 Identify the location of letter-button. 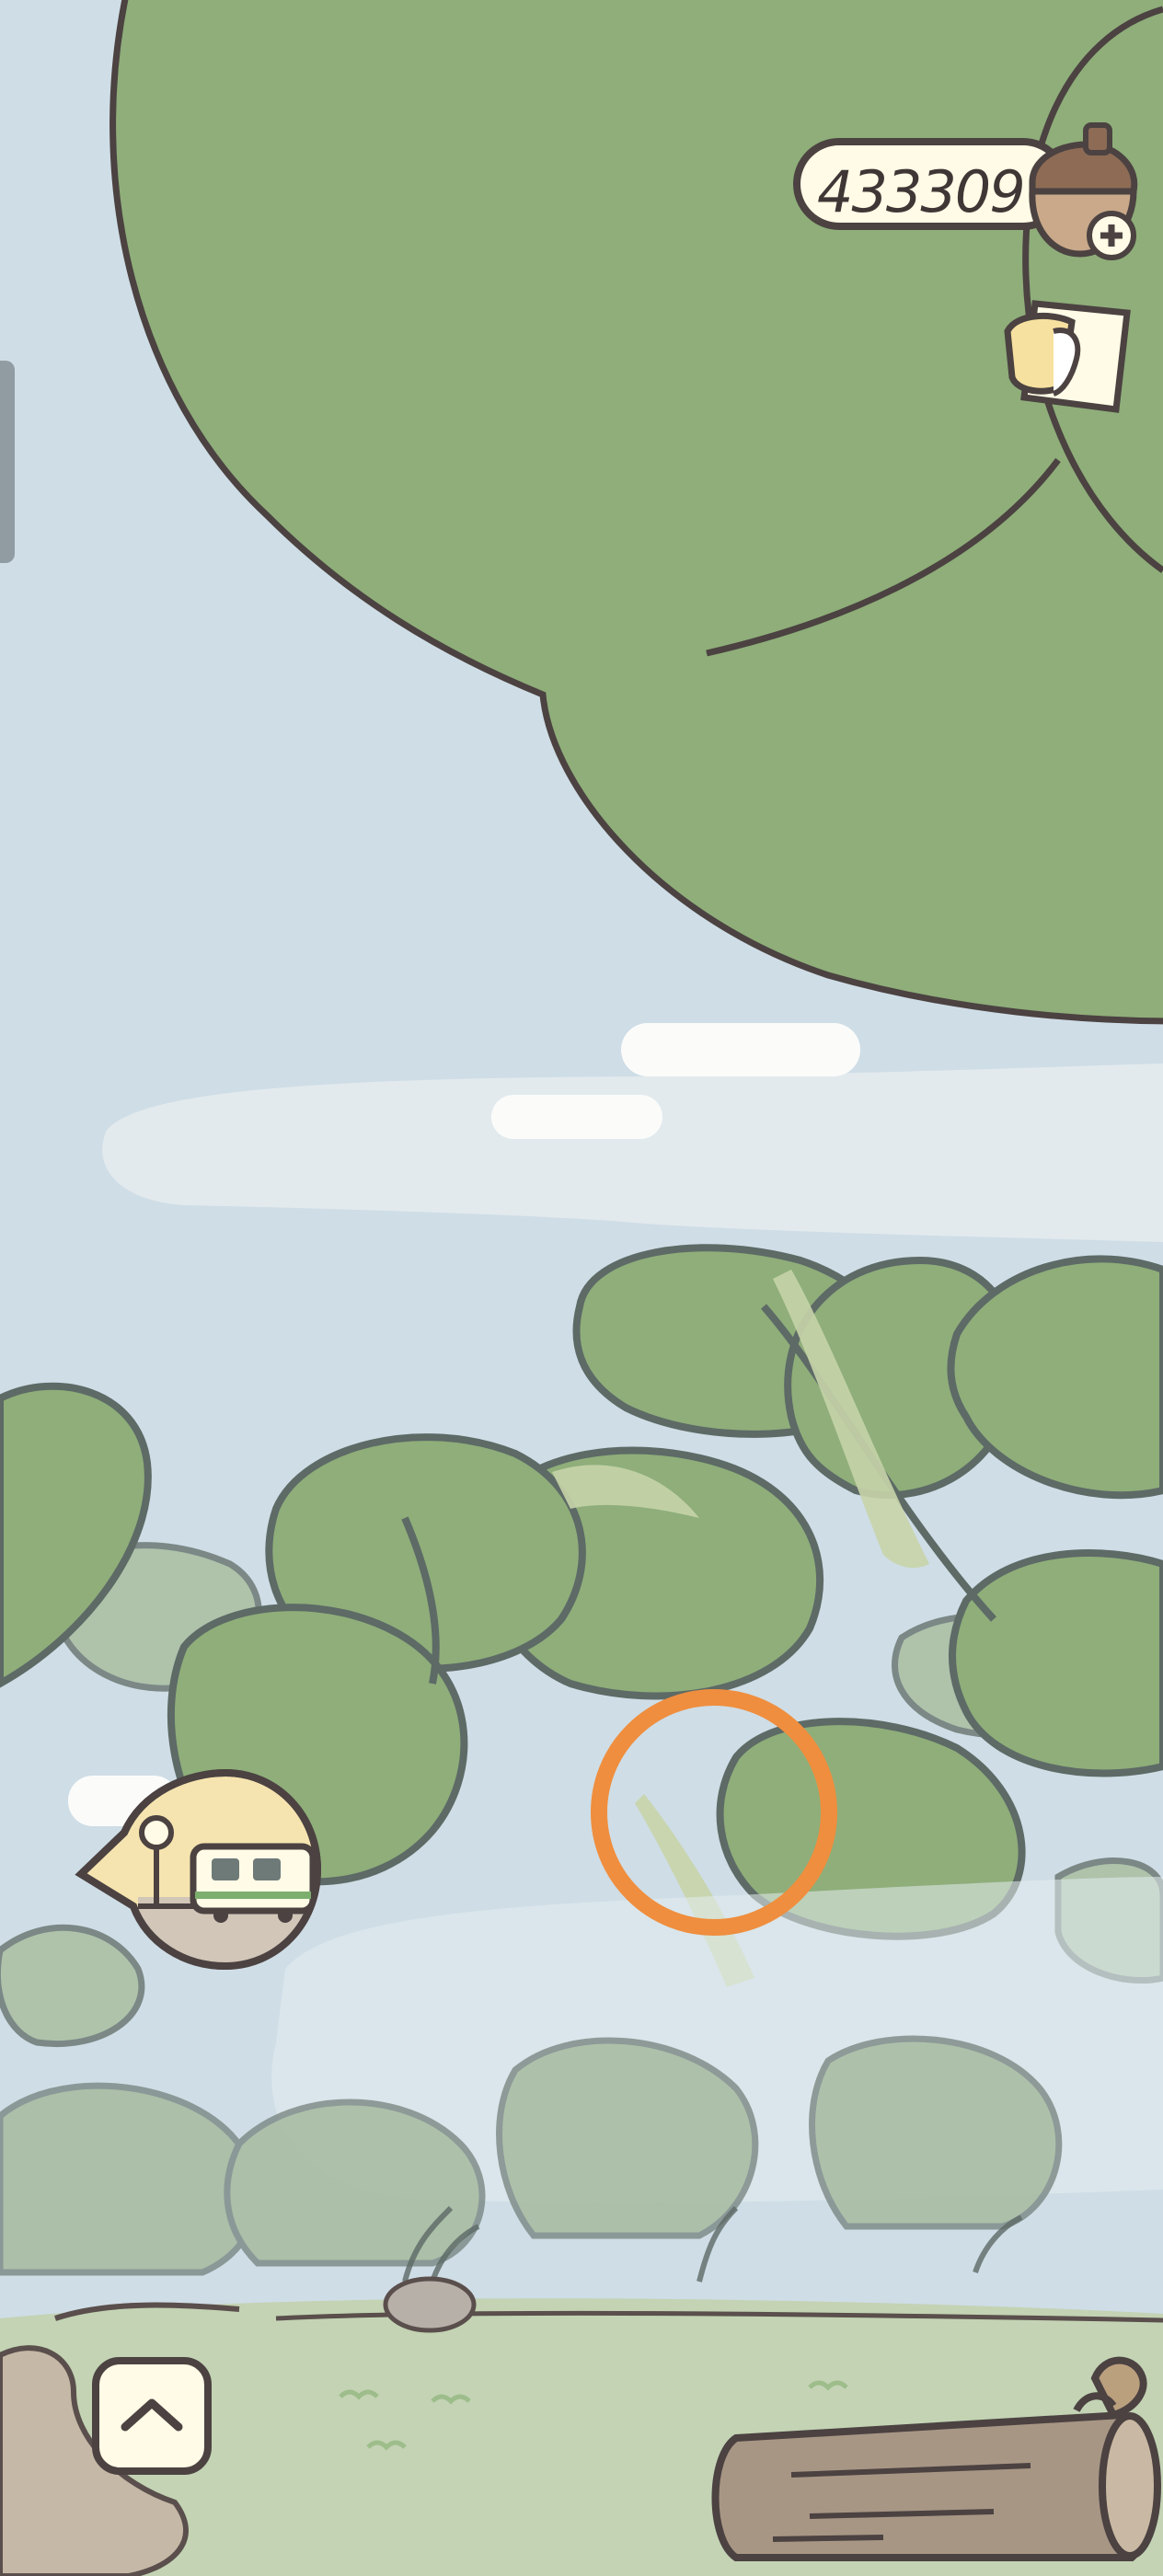
(1067, 358).